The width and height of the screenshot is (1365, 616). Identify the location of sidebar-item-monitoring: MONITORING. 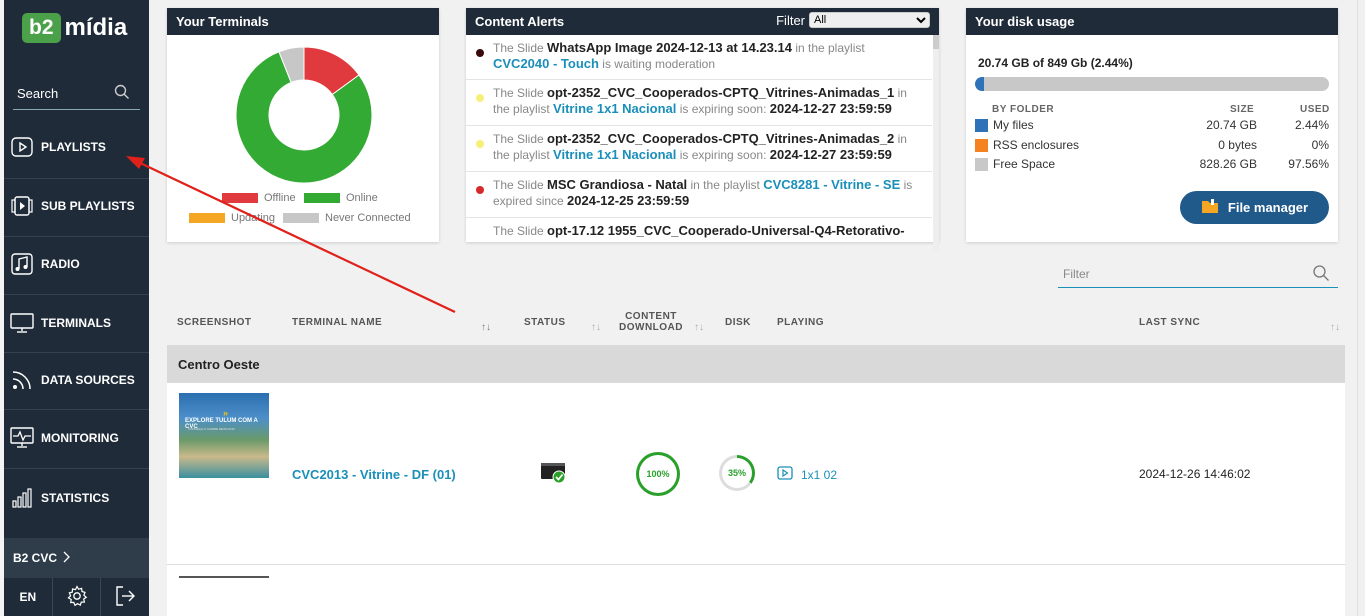
(79, 438).